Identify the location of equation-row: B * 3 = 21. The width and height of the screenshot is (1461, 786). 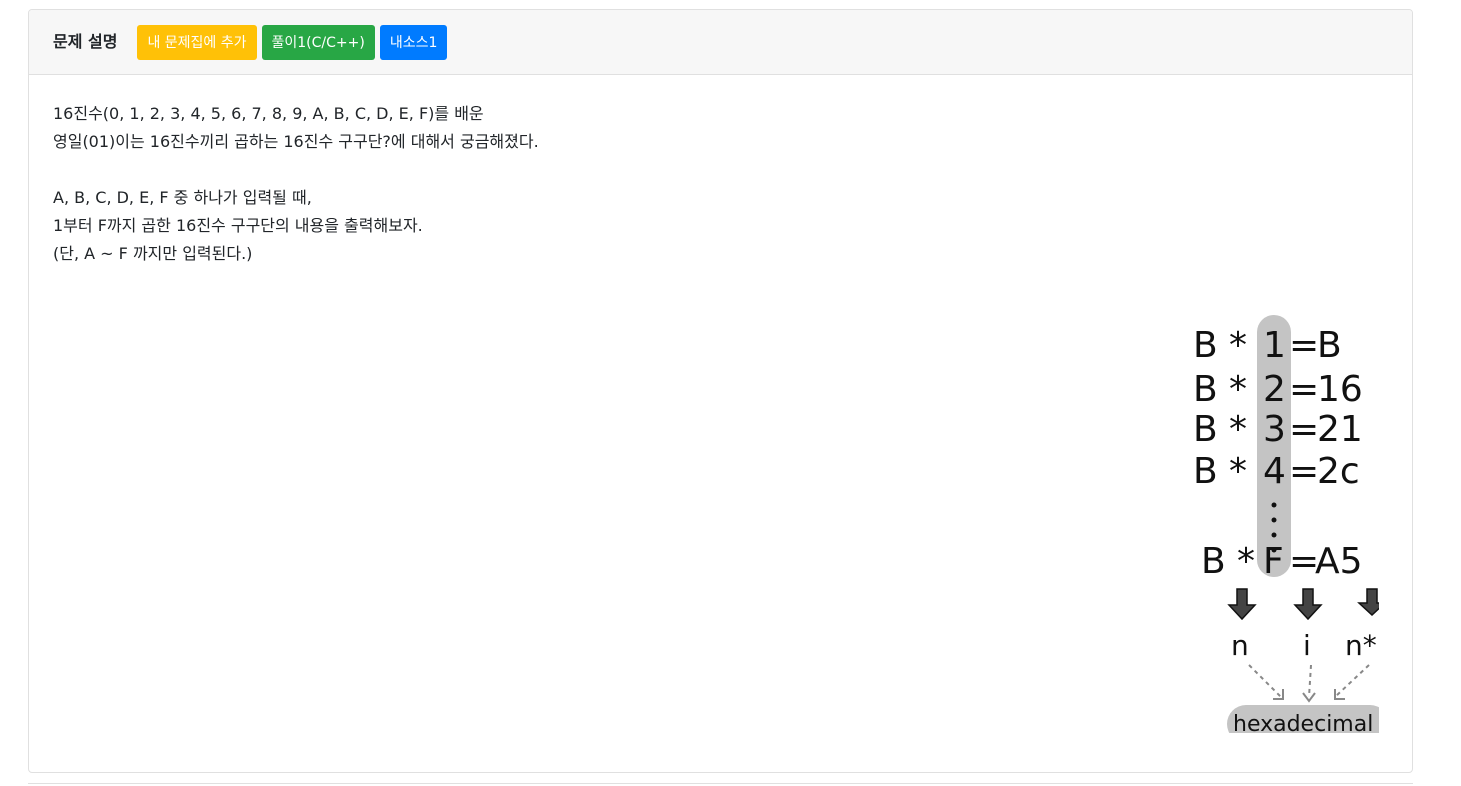
(1278, 429).